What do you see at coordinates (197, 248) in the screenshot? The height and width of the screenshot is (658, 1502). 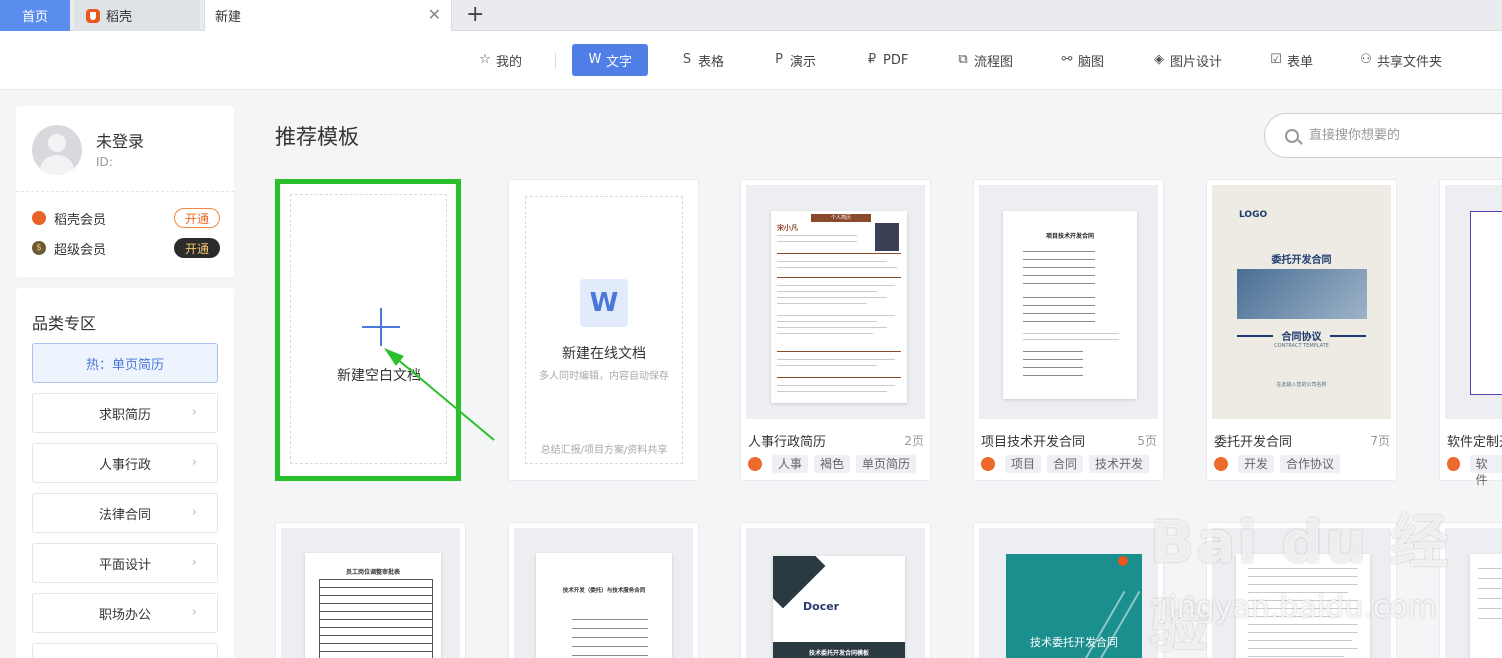 I see `super-member-open-button: 开通` at bounding box center [197, 248].